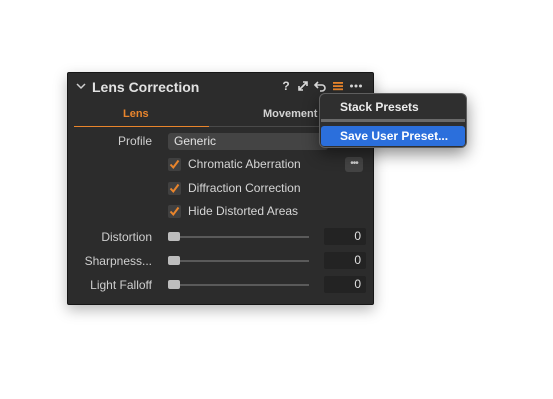  I want to click on hide-distorted-areas-label: Hide Distorted Areas, so click(243, 211).